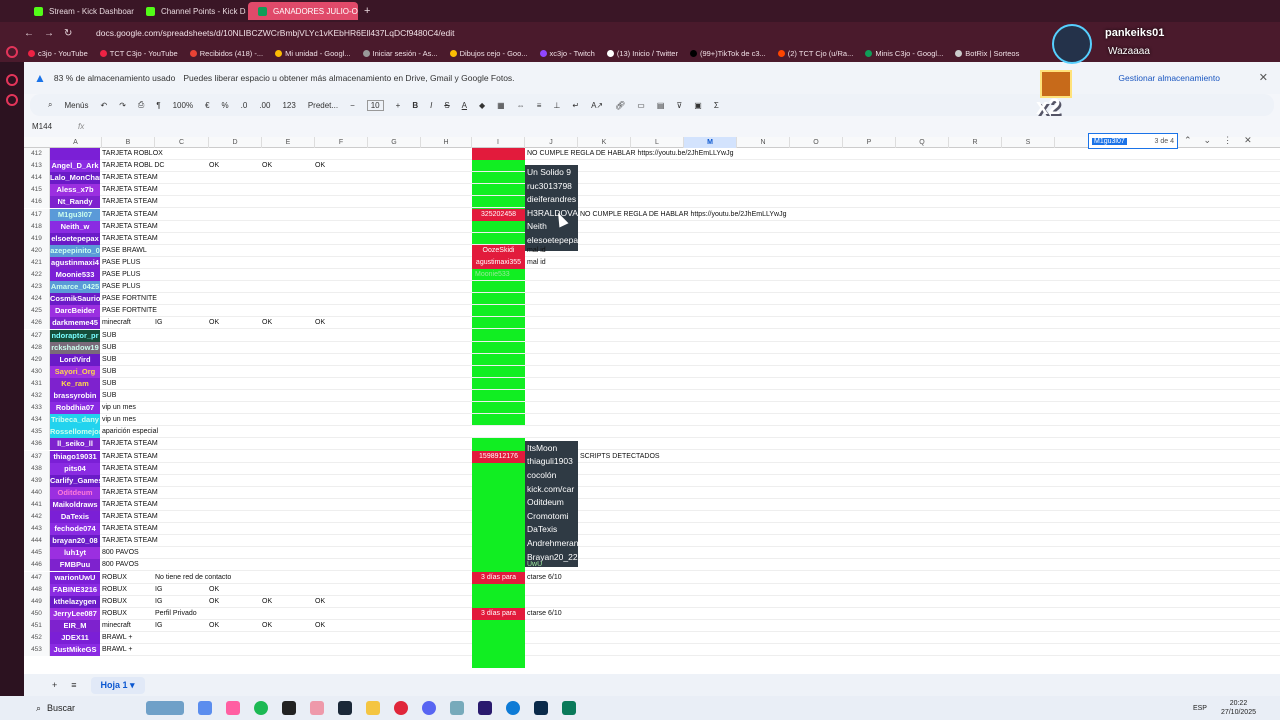 The width and height of the screenshot is (1280, 720). Describe the element at coordinates (75, 432) in the screenshot. I see `winner-name-cell: Rossellomejor` at that location.